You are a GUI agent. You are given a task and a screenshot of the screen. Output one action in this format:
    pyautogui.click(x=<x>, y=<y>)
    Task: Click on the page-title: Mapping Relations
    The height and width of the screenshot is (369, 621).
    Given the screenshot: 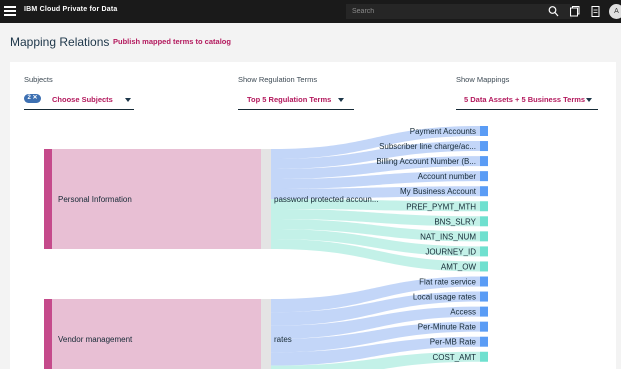 What is the action you would take?
    pyautogui.click(x=60, y=42)
    